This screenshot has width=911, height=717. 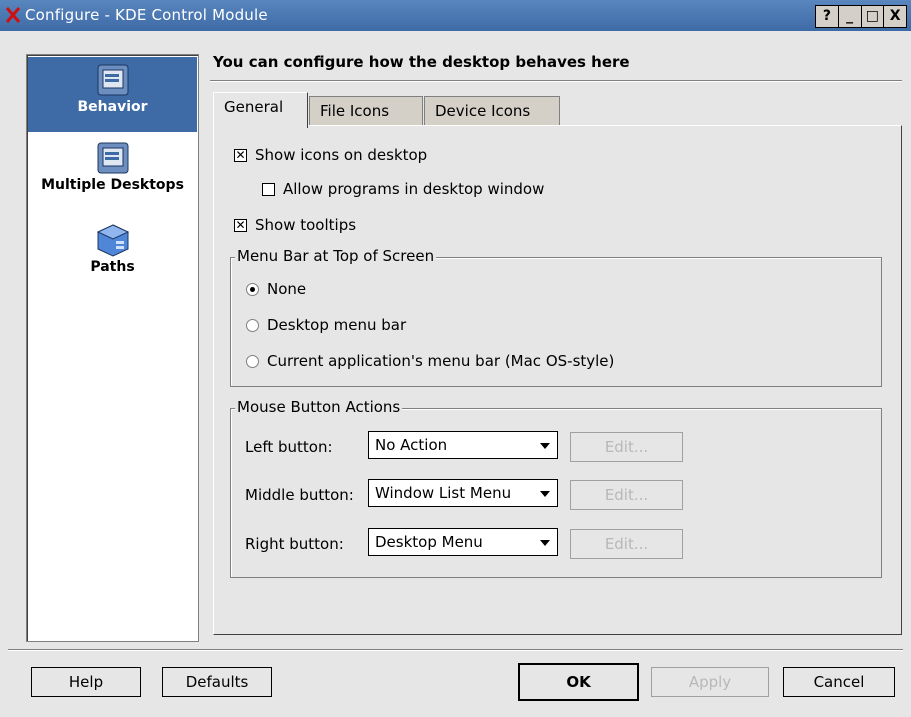 I want to click on sidebar-item-label: Multiple Desktops, so click(x=112, y=185).